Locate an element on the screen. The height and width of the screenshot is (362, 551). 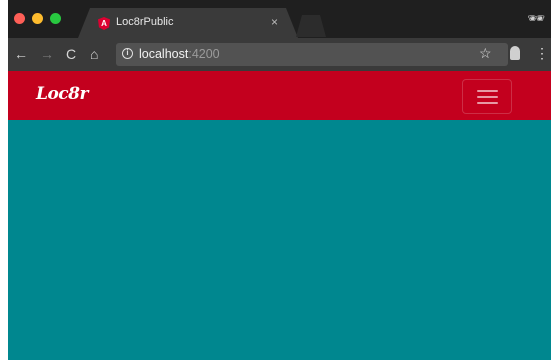
angular-favicon-icon: A is located at coordinates (104, 23).